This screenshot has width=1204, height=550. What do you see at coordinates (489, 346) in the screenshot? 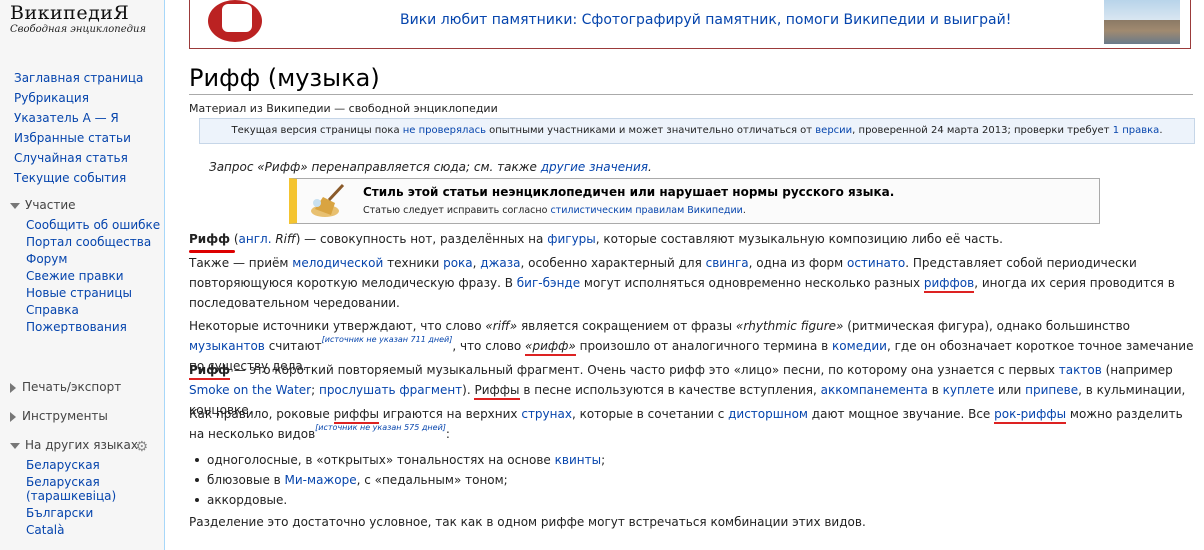
I see `text: , что слово` at bounding box center [489, 346].